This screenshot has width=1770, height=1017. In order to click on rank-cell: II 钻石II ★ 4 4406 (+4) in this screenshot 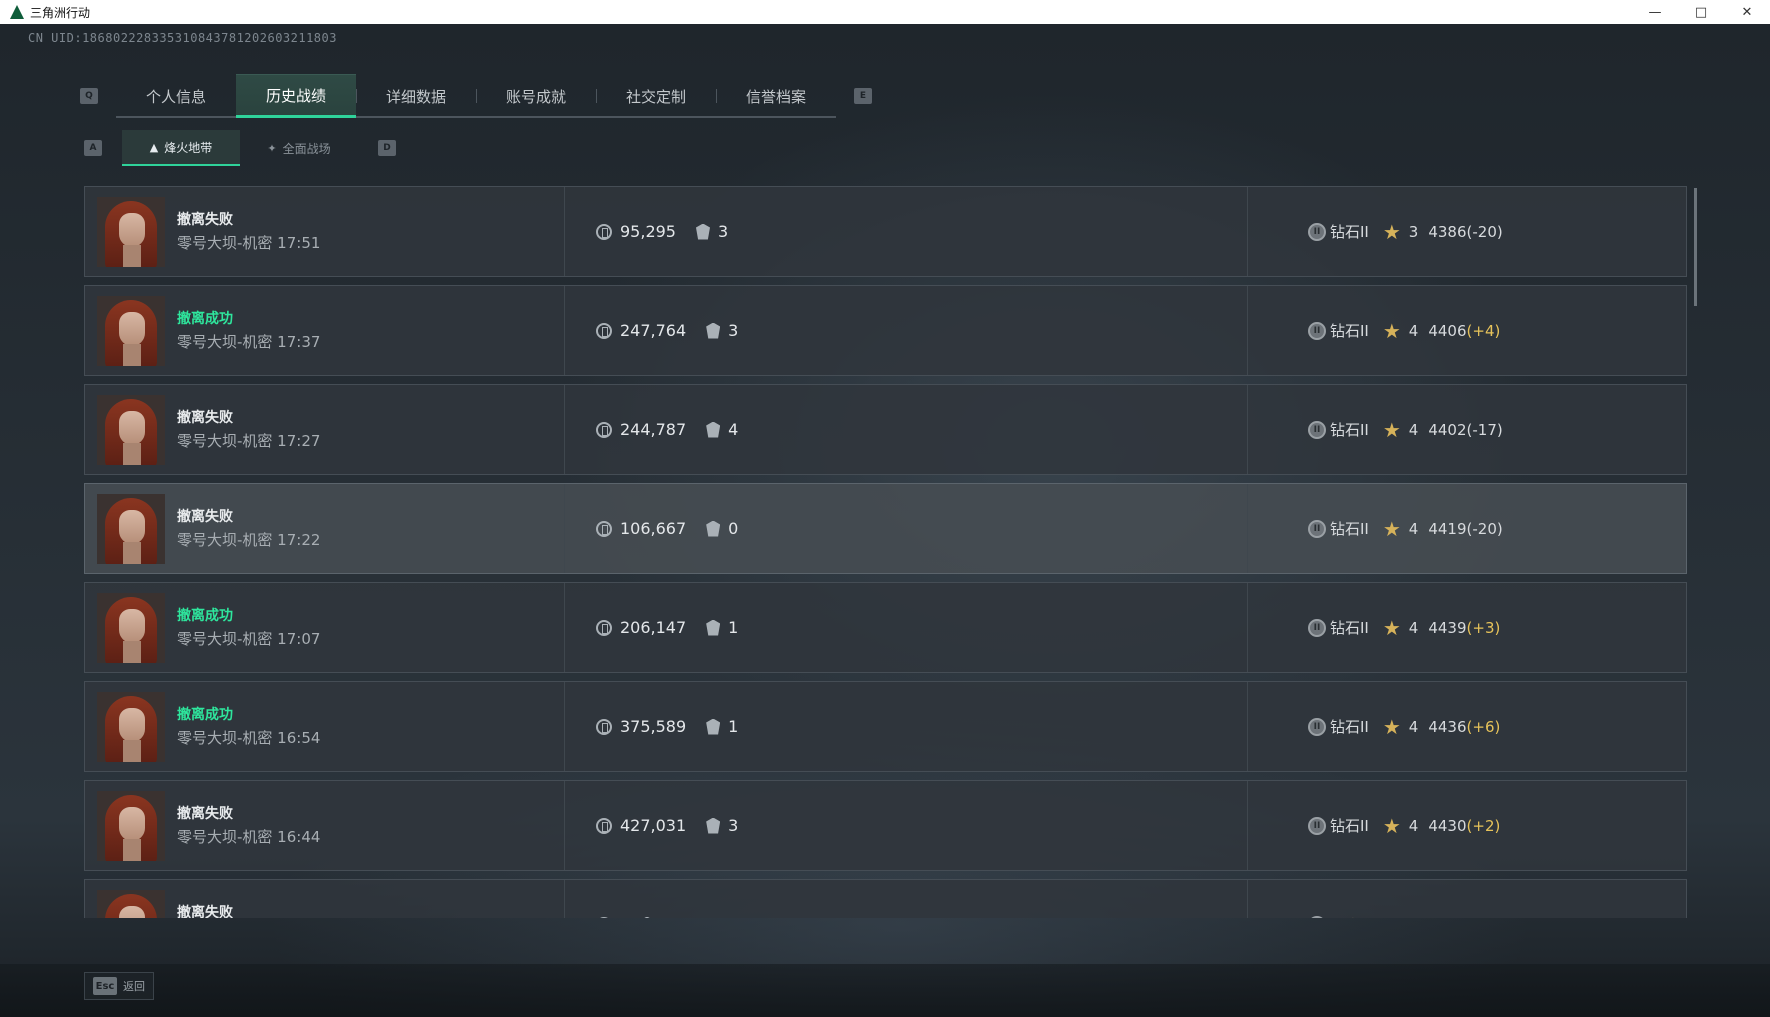, I will do `click(1404, 330)`.